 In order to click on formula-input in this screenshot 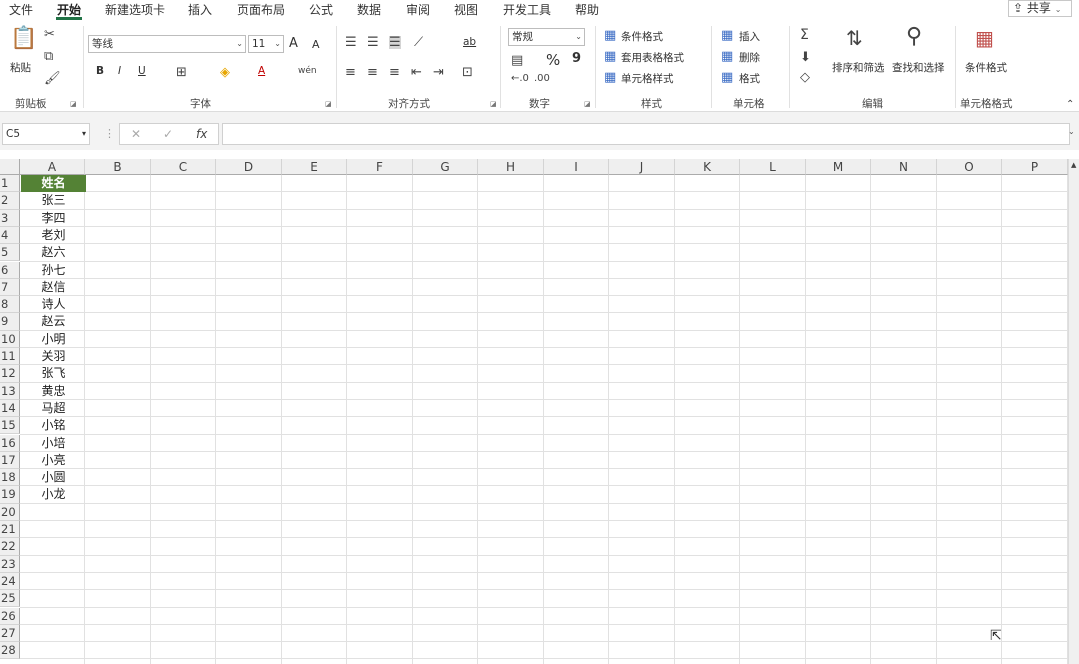, I will do `click(646, 134)`.